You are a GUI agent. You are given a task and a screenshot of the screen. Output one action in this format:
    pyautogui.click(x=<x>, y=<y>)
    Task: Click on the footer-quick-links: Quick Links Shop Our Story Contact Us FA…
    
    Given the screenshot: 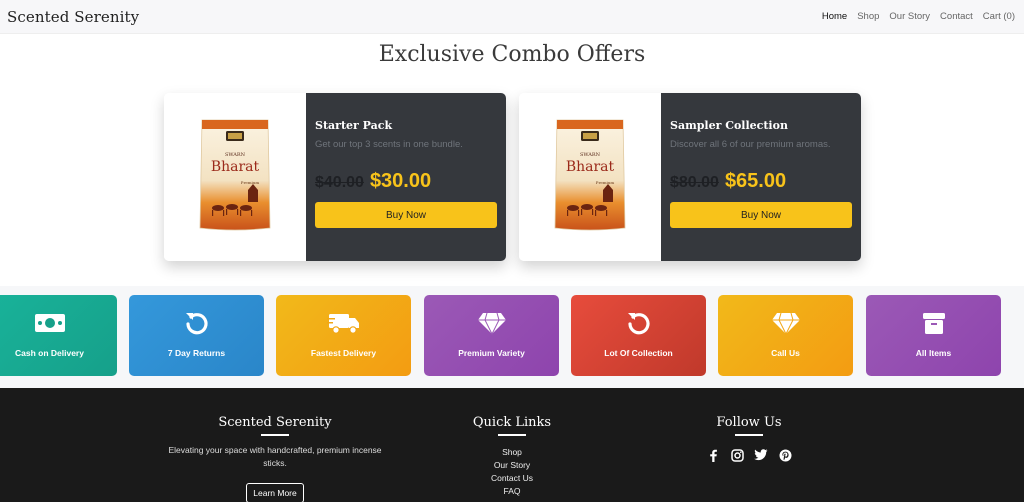 What is the action you would take?
    pyautogui.click(x=512, y=455)
    